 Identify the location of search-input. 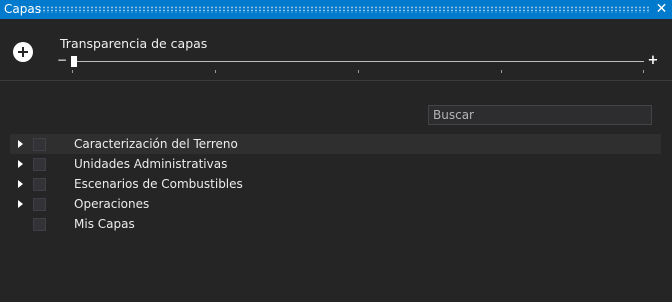
(540, 115).